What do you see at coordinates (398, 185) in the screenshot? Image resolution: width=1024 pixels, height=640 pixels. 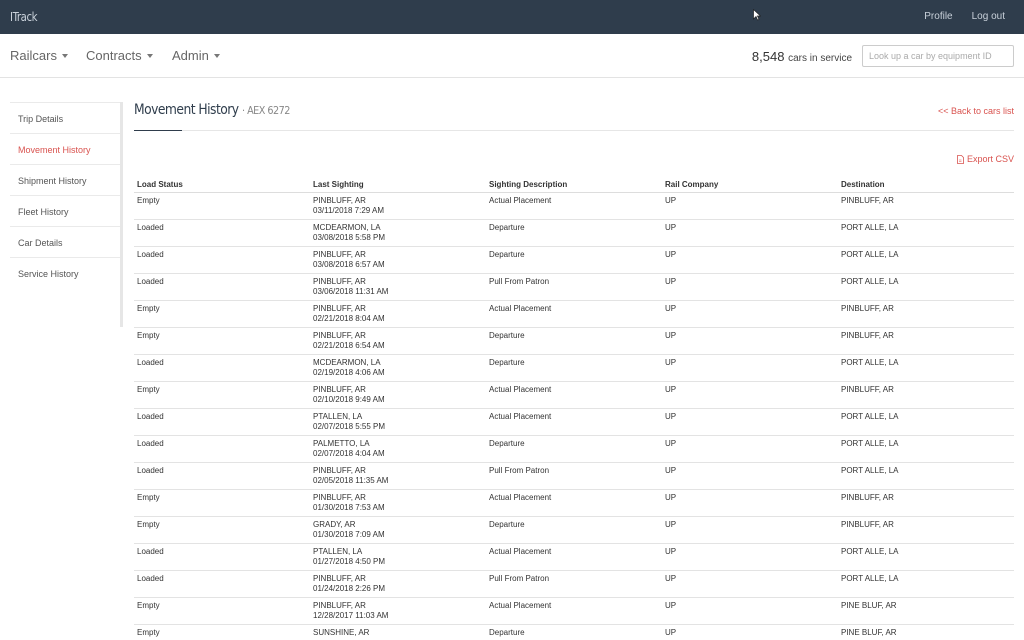 I see `col-last-sighting: Last Sighting` at bounding box center [398, 185].